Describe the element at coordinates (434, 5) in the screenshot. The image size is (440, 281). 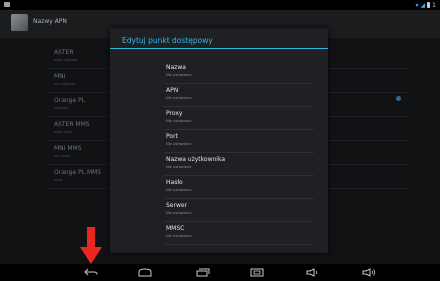
I see `clock: 1` at that location.